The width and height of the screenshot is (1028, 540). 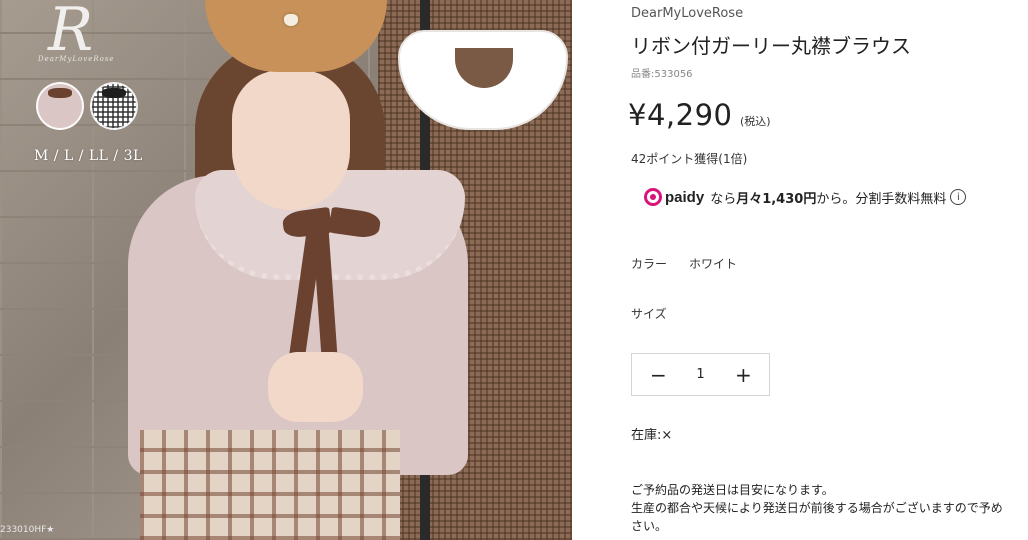 What do you see at coordinates (771, 46) in the screenshot?
I see `product-title: リボン付ガーリー丸襟ブラウス` at bounding box center [771, 46].